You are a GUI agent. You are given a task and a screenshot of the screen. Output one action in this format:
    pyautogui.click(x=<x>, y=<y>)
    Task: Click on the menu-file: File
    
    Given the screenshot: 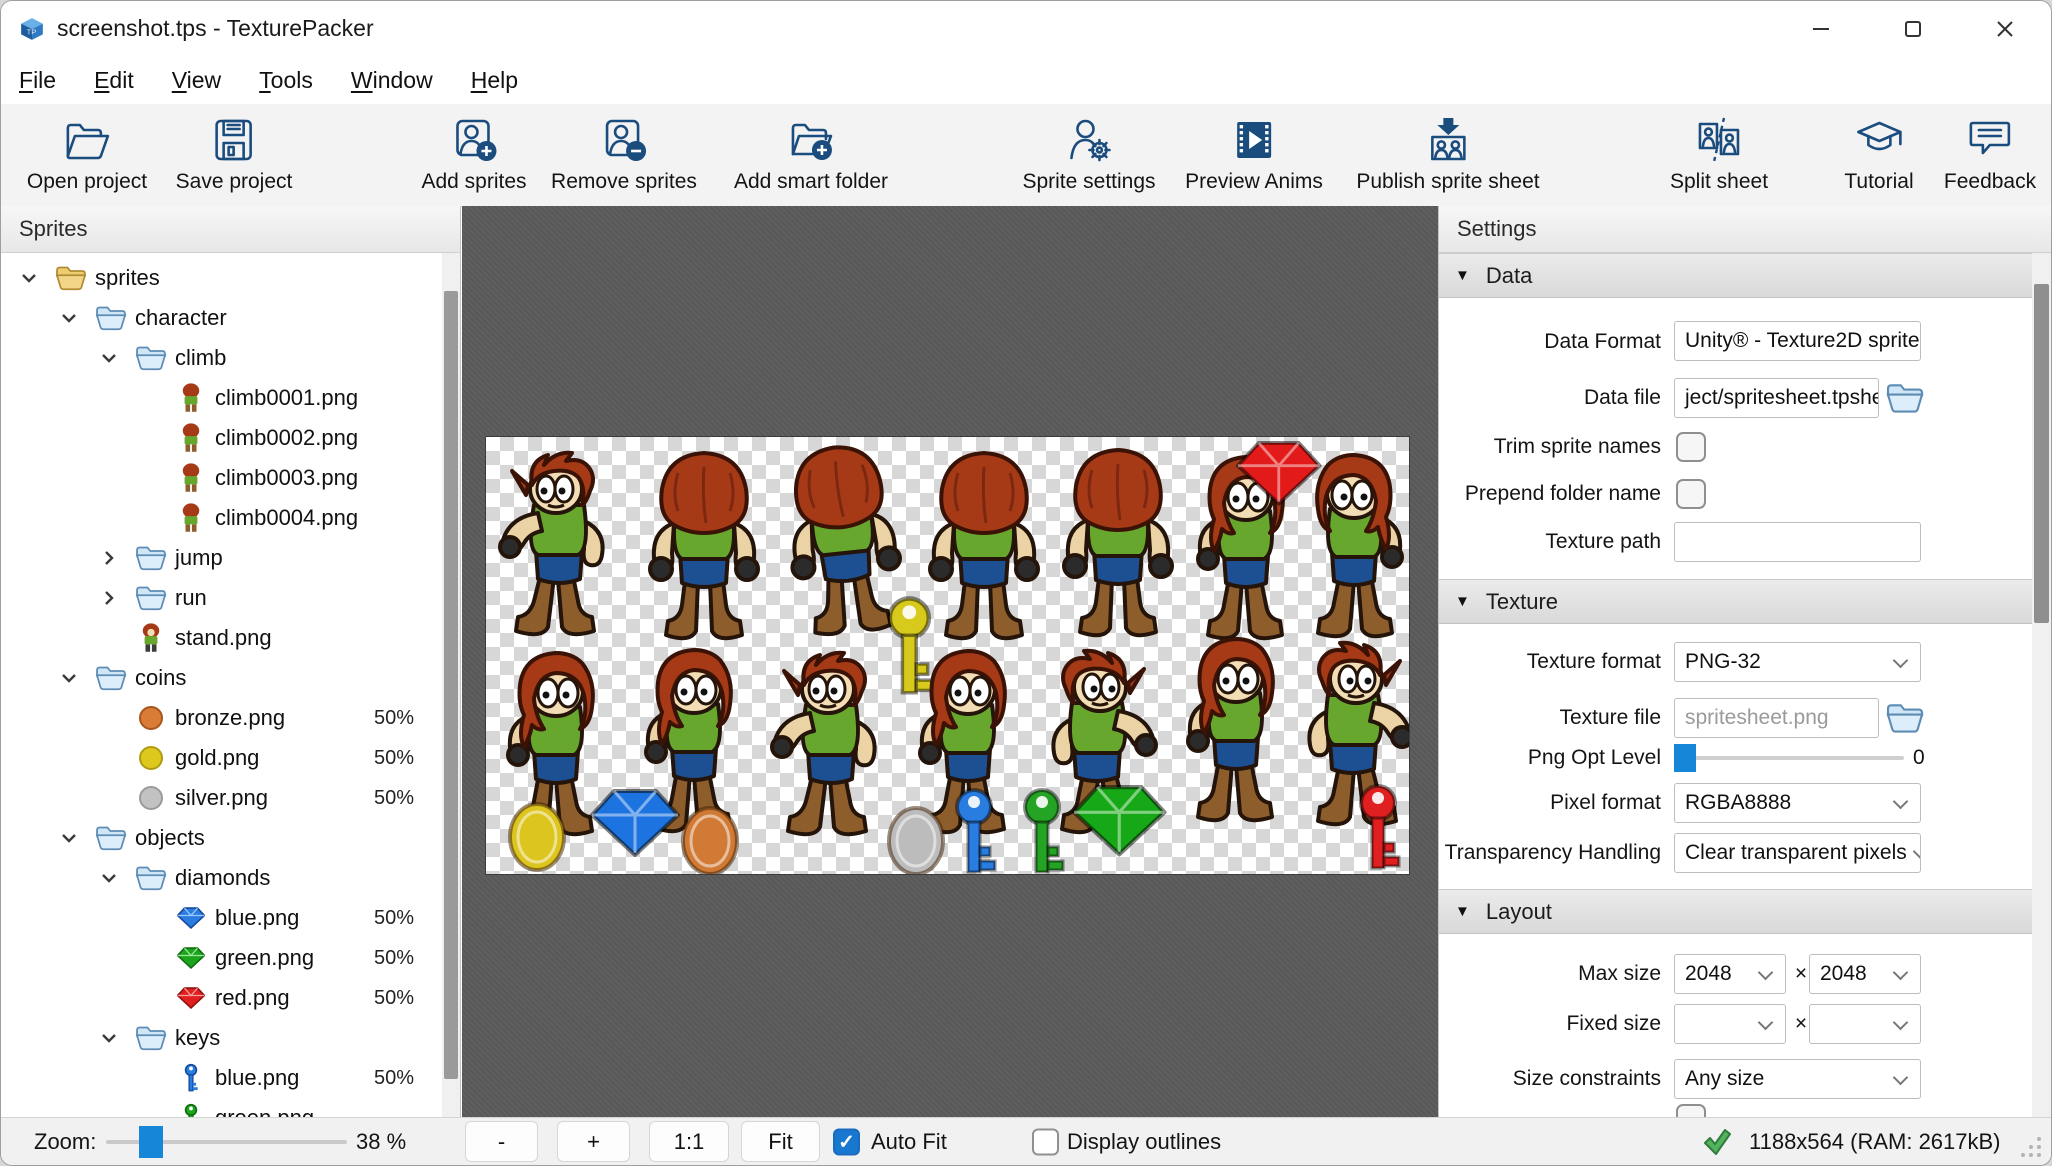 What is the action you would take?
    pyautogui.click(x=46, y=80)
    